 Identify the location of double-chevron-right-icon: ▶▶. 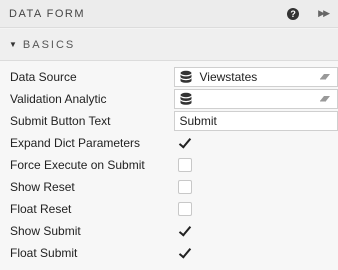
(324, 13).